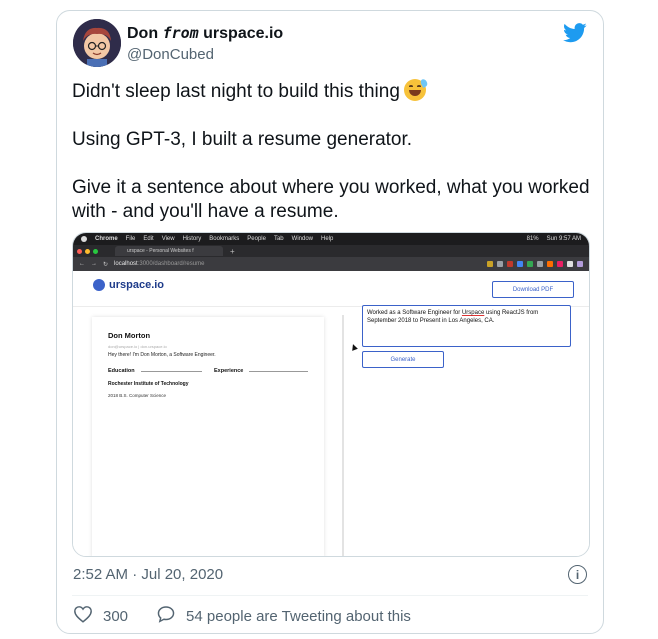 This screenshot has height=639, width=658. I want to click on close-window-icon, so click(79, 251).